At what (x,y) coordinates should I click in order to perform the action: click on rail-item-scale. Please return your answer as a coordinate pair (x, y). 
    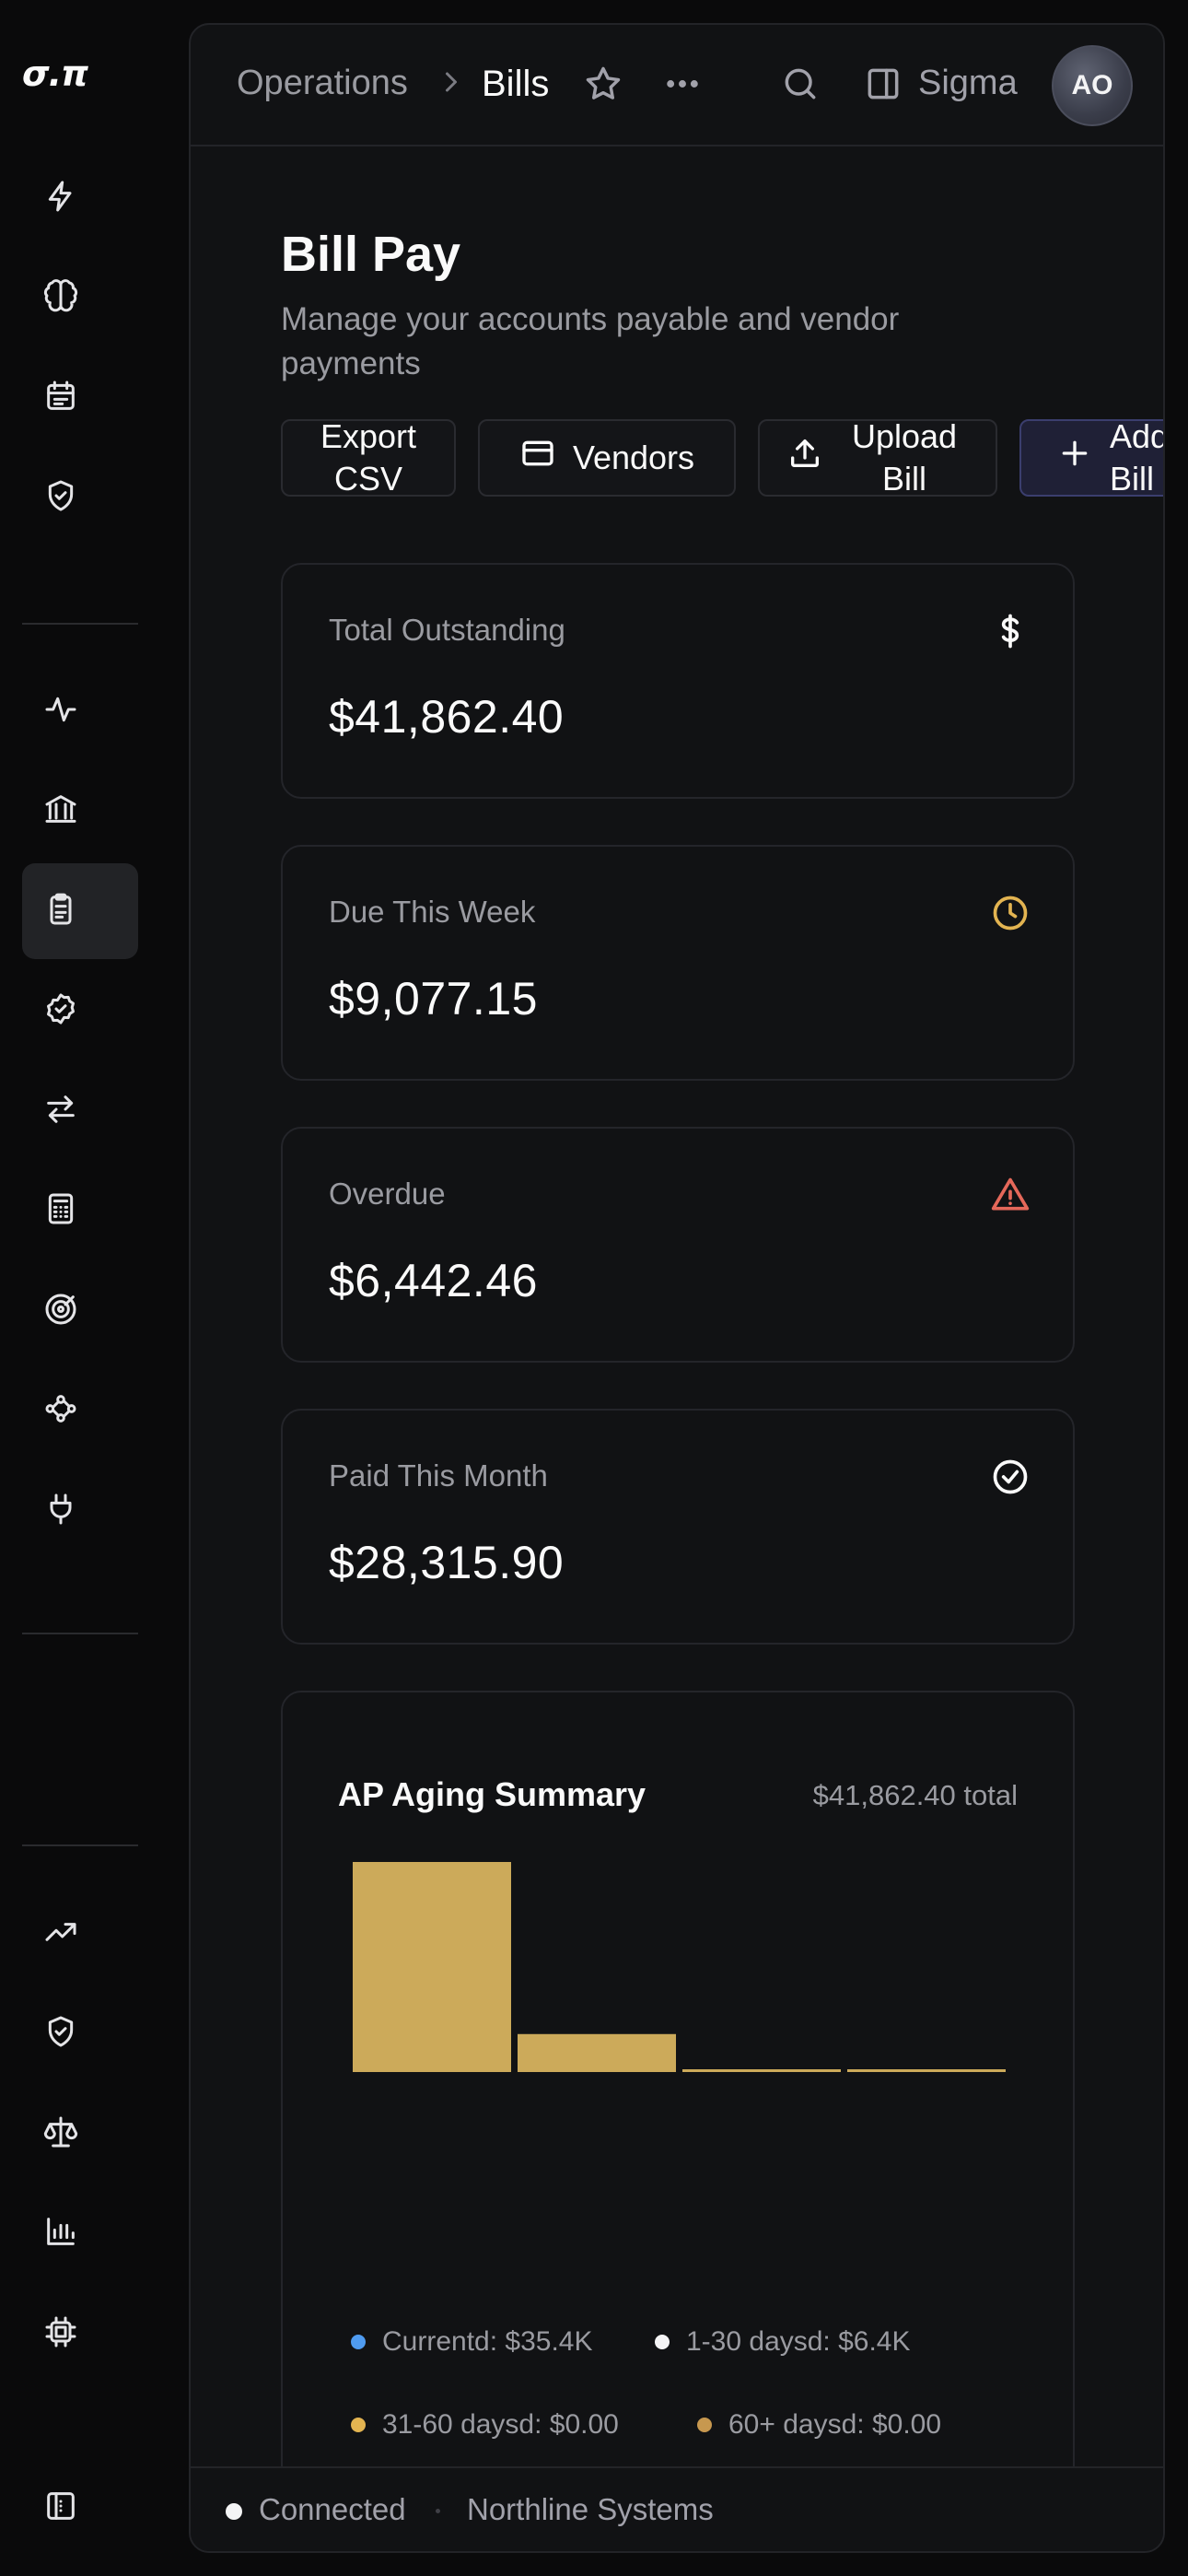
    Looking at the image, I should click on (80, 2134).